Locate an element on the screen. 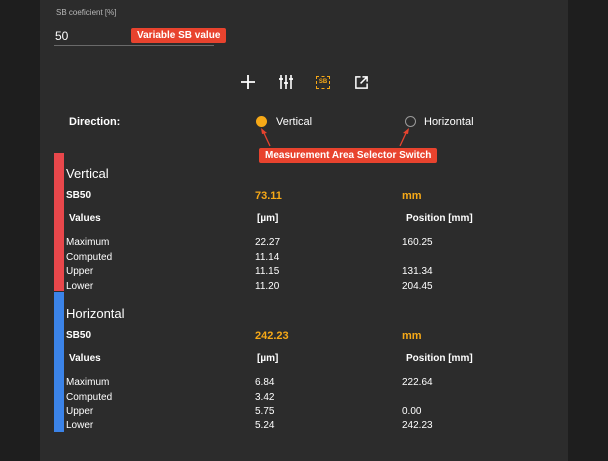  horizontal-section-bar is located at coordinates (59, 362).